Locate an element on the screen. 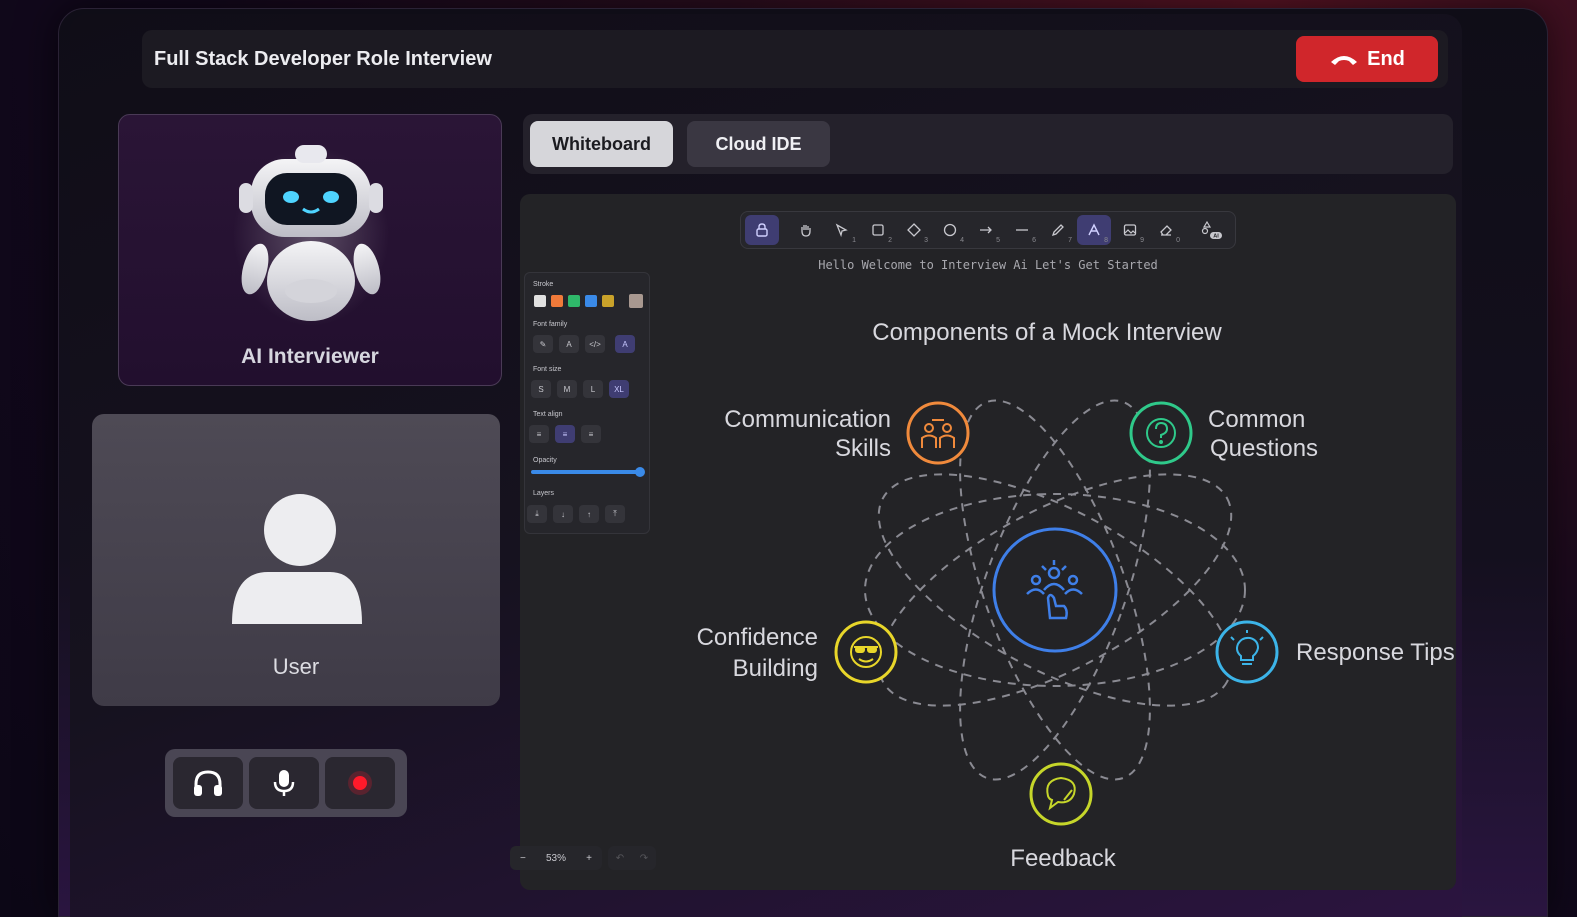  bring-to-front-button: ⤒ is located at coordinates (615, 514).